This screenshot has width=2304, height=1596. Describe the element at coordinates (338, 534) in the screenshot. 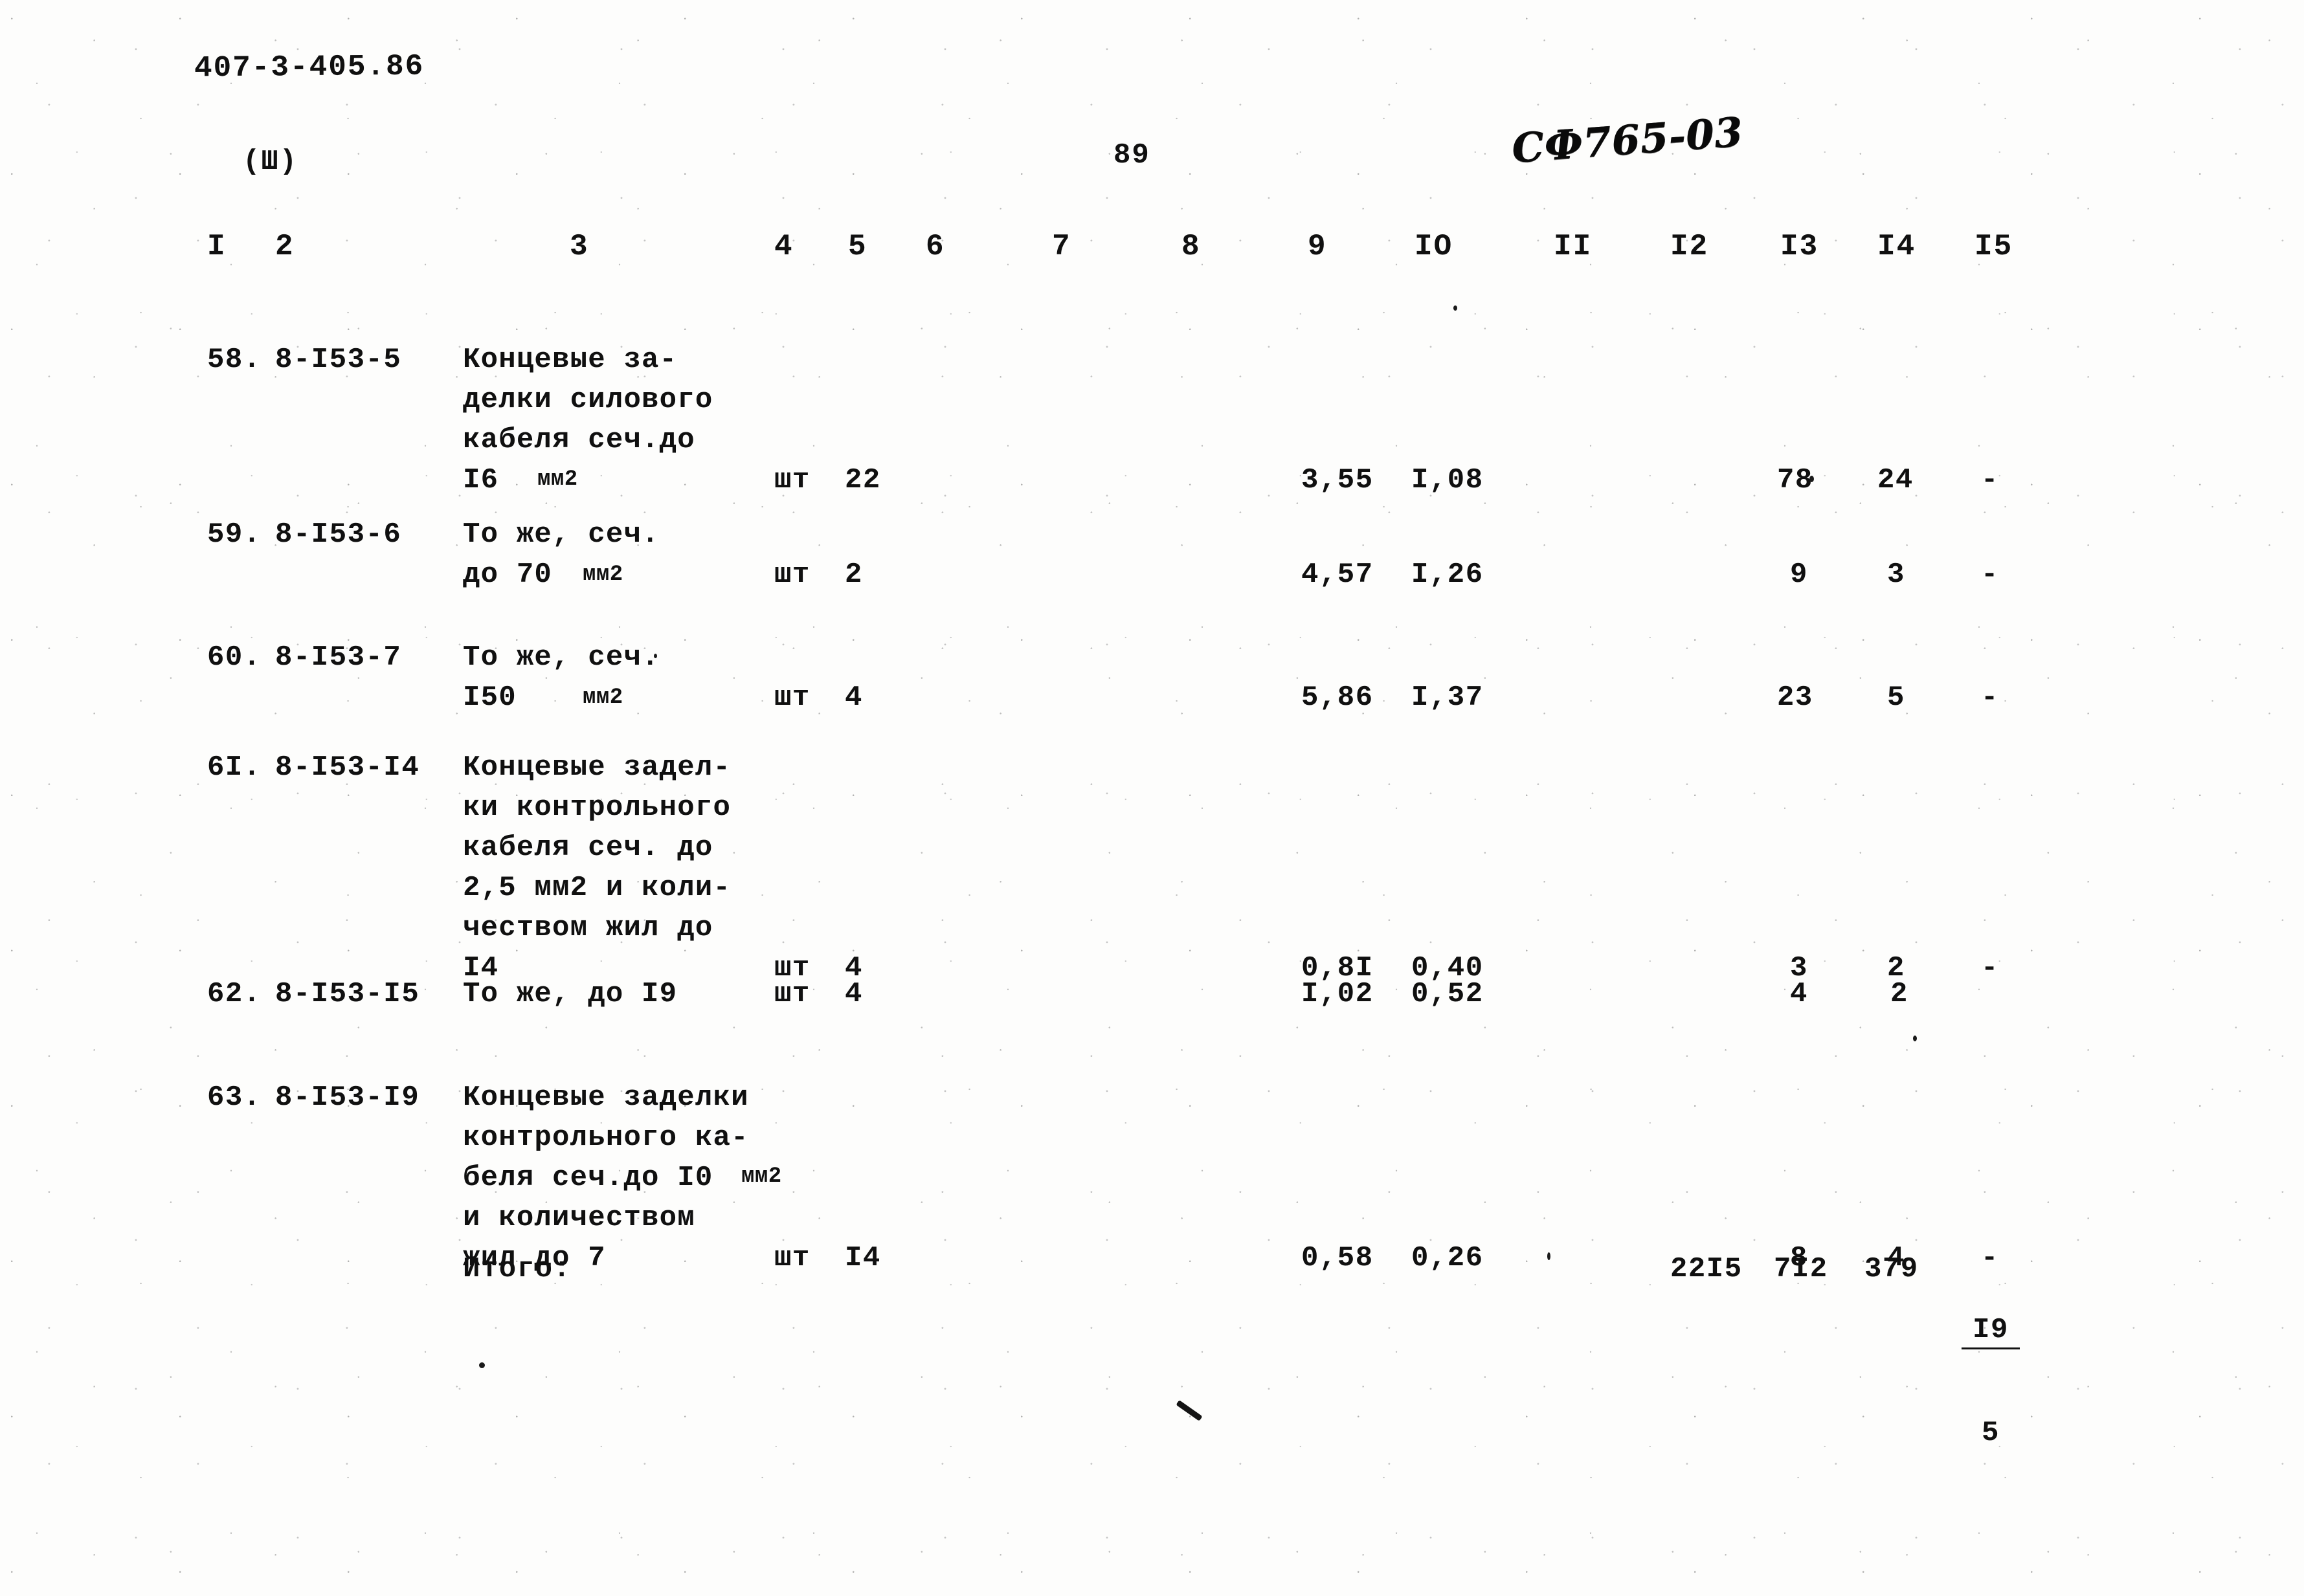

I see `row-code: 8-I53-6` at that location.